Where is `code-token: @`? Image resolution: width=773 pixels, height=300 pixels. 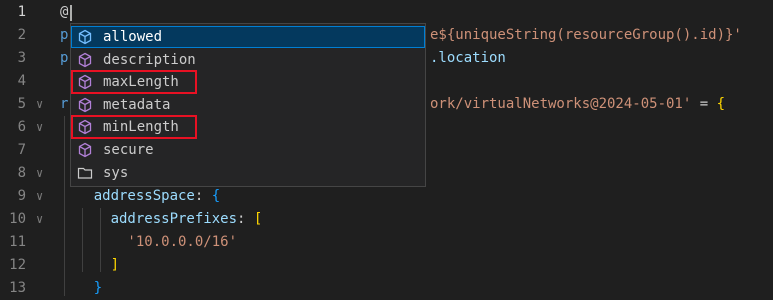 code-token: @ is located at coordinates (64, 12).